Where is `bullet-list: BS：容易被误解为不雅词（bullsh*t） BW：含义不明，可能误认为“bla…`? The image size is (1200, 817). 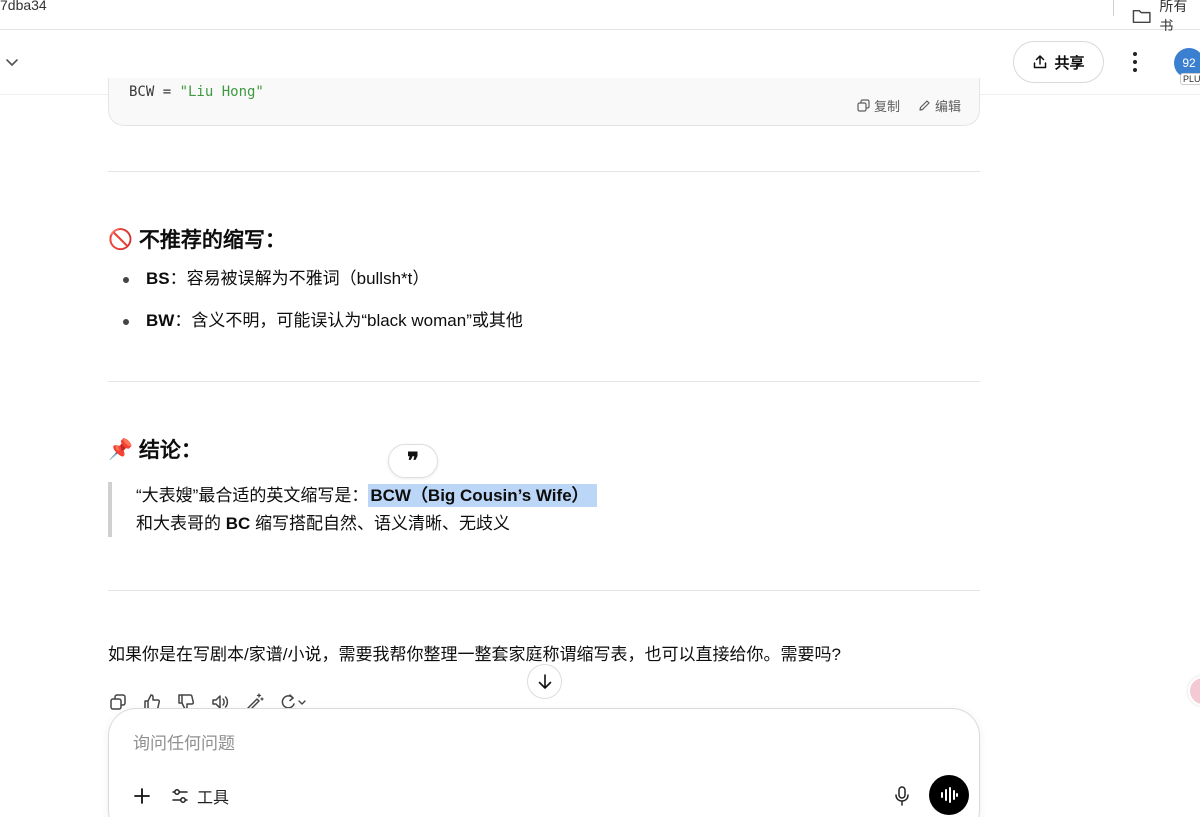 bullet-list: BS：容易被误解为不雅词（bullsh*t） BW：含义不明，可能误认为“bla… is located at coordinates (321, 310).